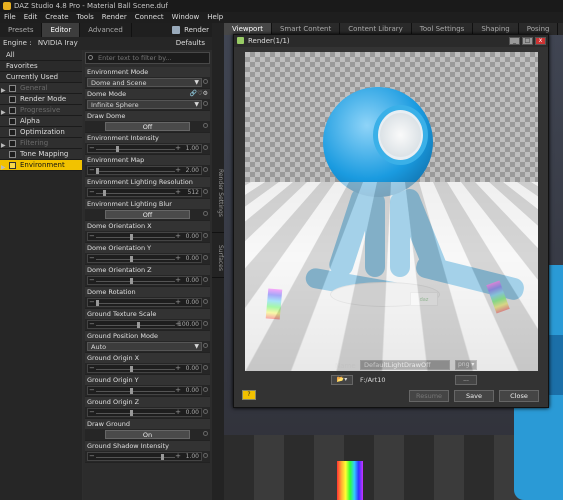  Describe the element at coordinates (41, 88) in the screenshot. I see `category-item: ▶ General` at that location.